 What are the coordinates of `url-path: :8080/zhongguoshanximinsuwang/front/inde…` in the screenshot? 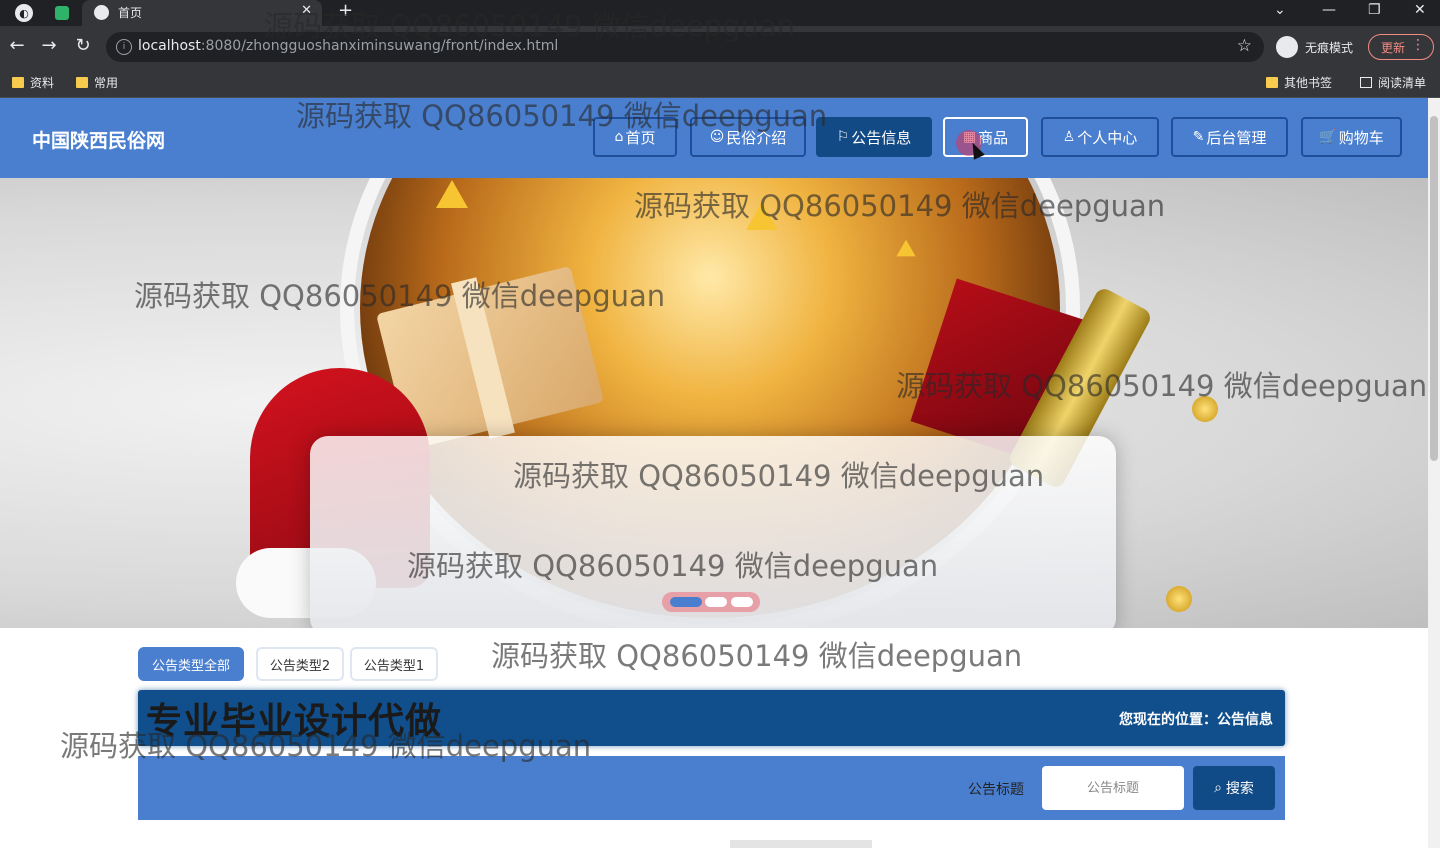 It's located at (379, 46).